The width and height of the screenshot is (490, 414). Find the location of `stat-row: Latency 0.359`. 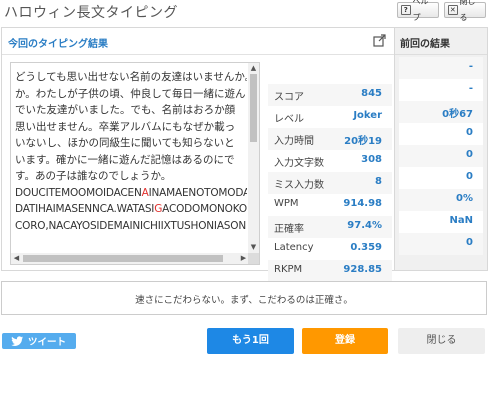

stat-row: Latency 0.359 is located at coordinates (330, 249).